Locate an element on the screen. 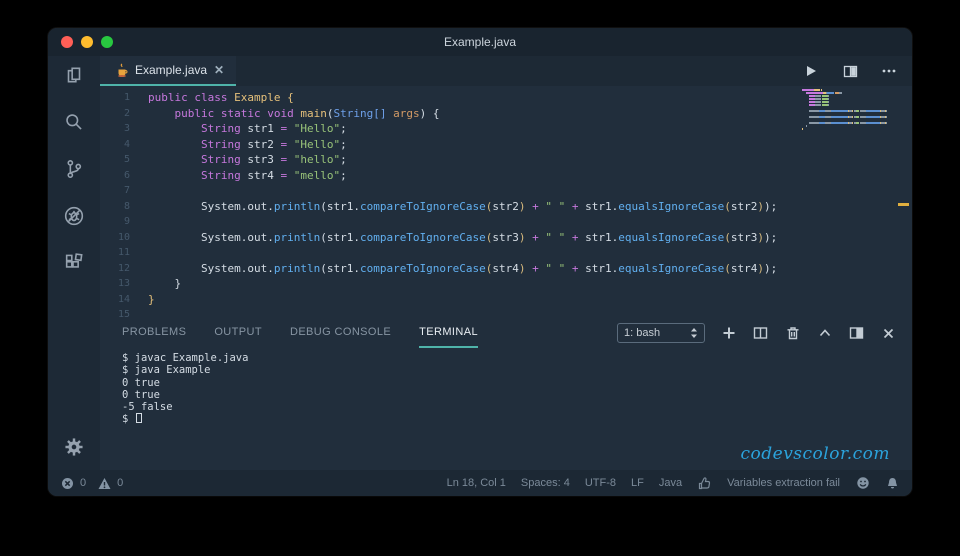  tab-bar: Example.java ✕ is located at coordinates (506, 71).